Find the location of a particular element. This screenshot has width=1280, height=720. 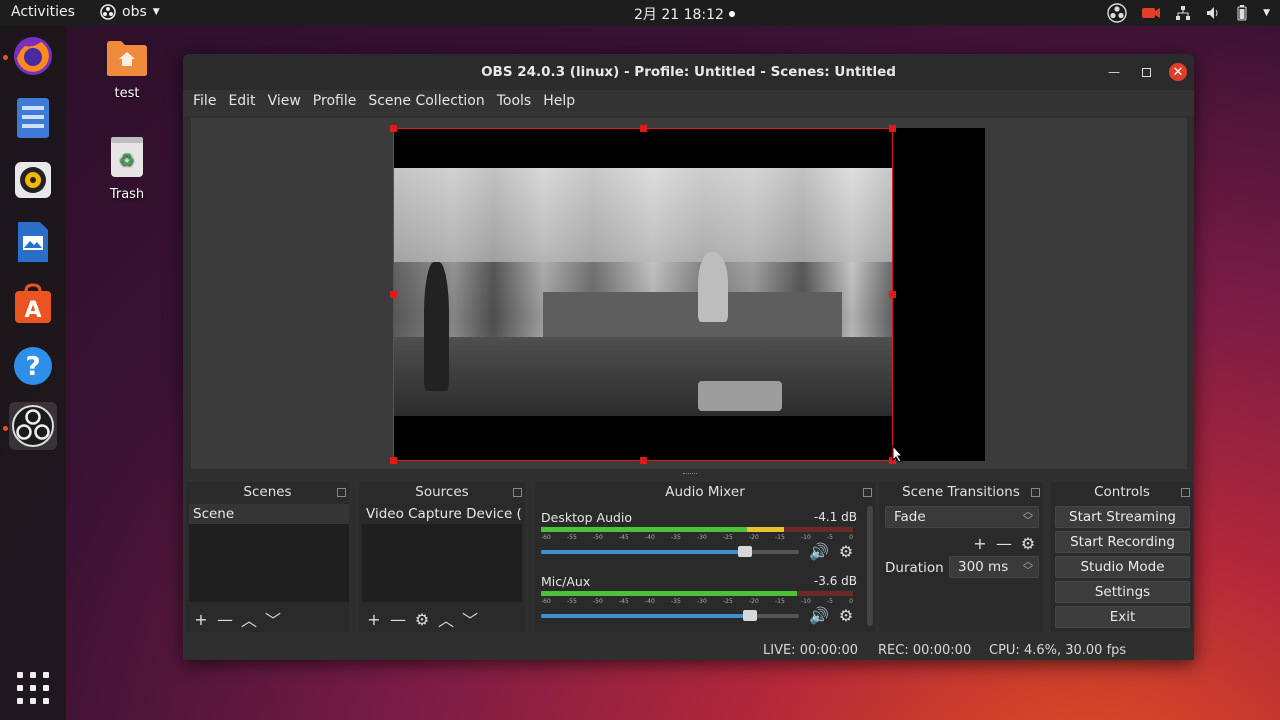

desktop-folder-test: test is located at coordinates (127, 69).